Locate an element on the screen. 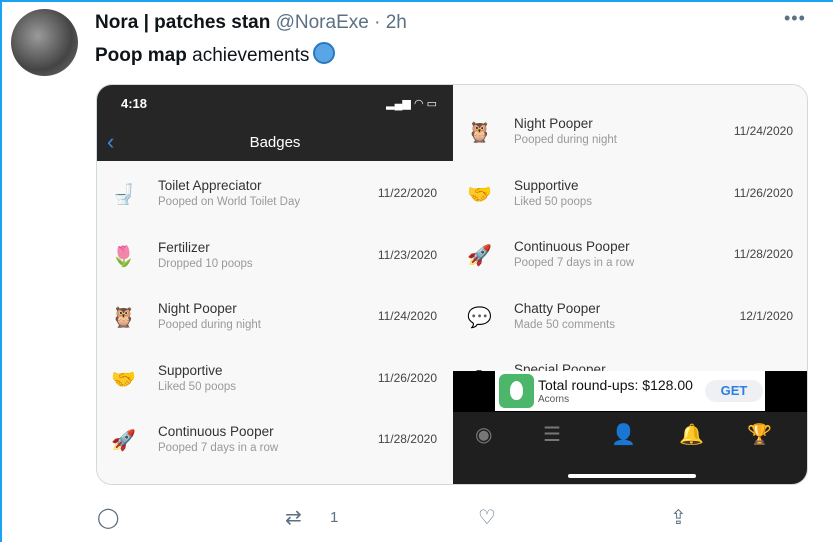 This screenshot has width=833, height=542. retweet-count: 1 is located at coordinates (334, 517).